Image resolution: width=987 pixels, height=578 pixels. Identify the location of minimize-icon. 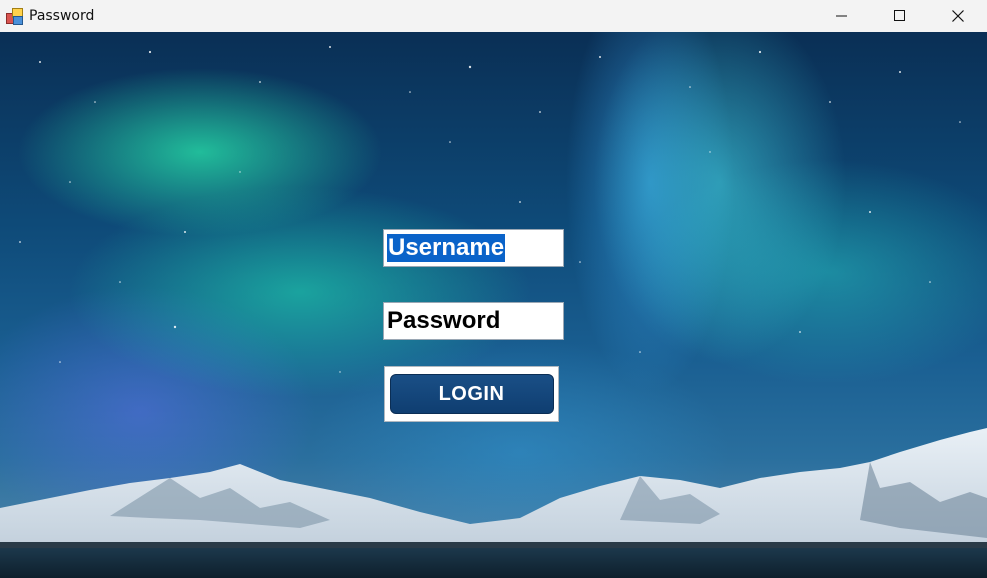
(841, 16).